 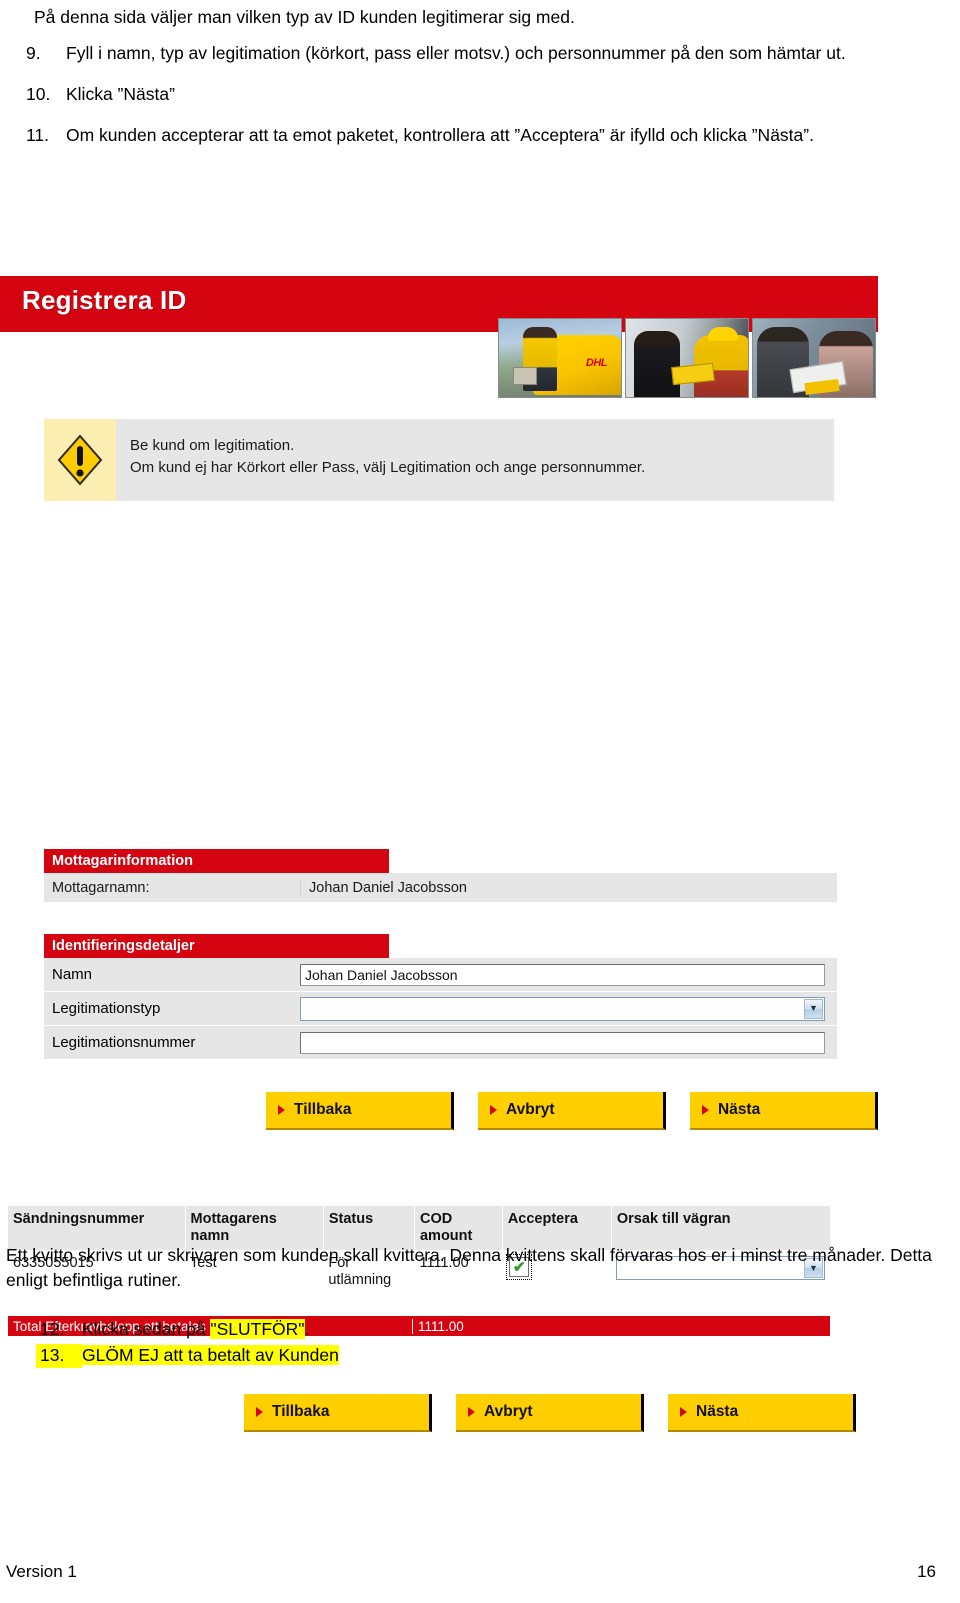 I want to click on legitimationsnummer-field-cell, so click(x=568, y=1042).